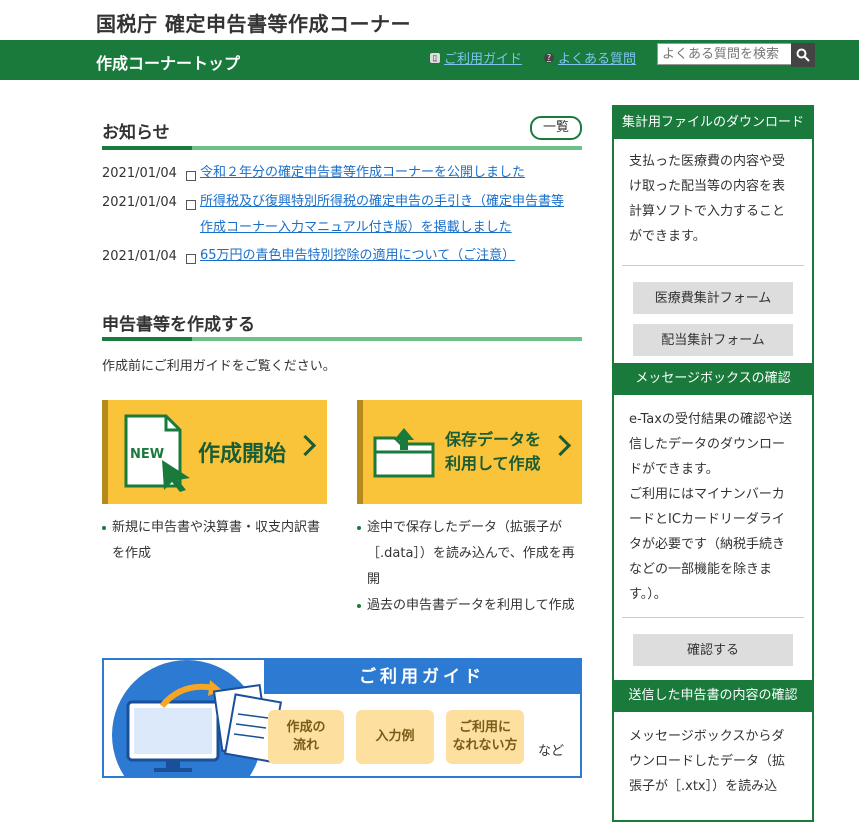 This screenshot has height=822, width=859. I want to click on guide-pill-line: 作成の, so click(306, 727).